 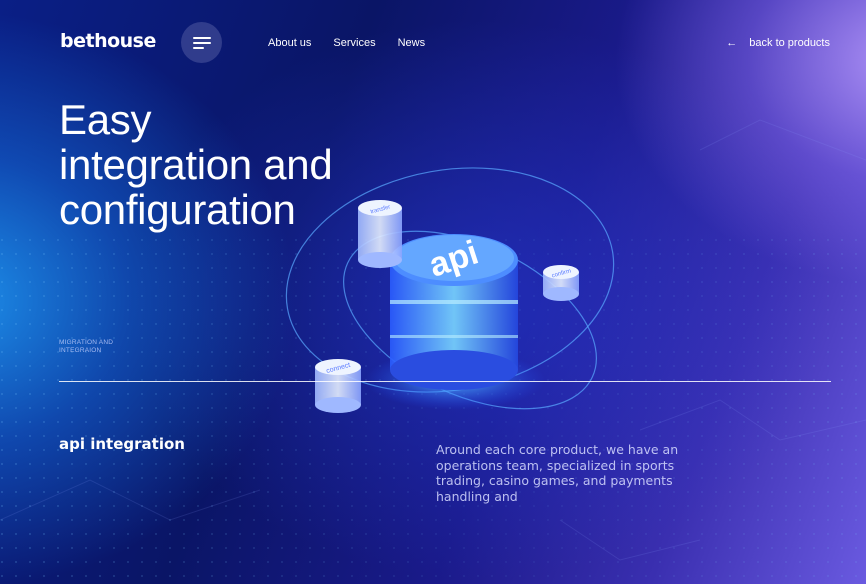 What do you see at coordinates (80, 350) in the screenshot?
I see `section-label-line: INTEGRAION` at bounding box center [80, 350].